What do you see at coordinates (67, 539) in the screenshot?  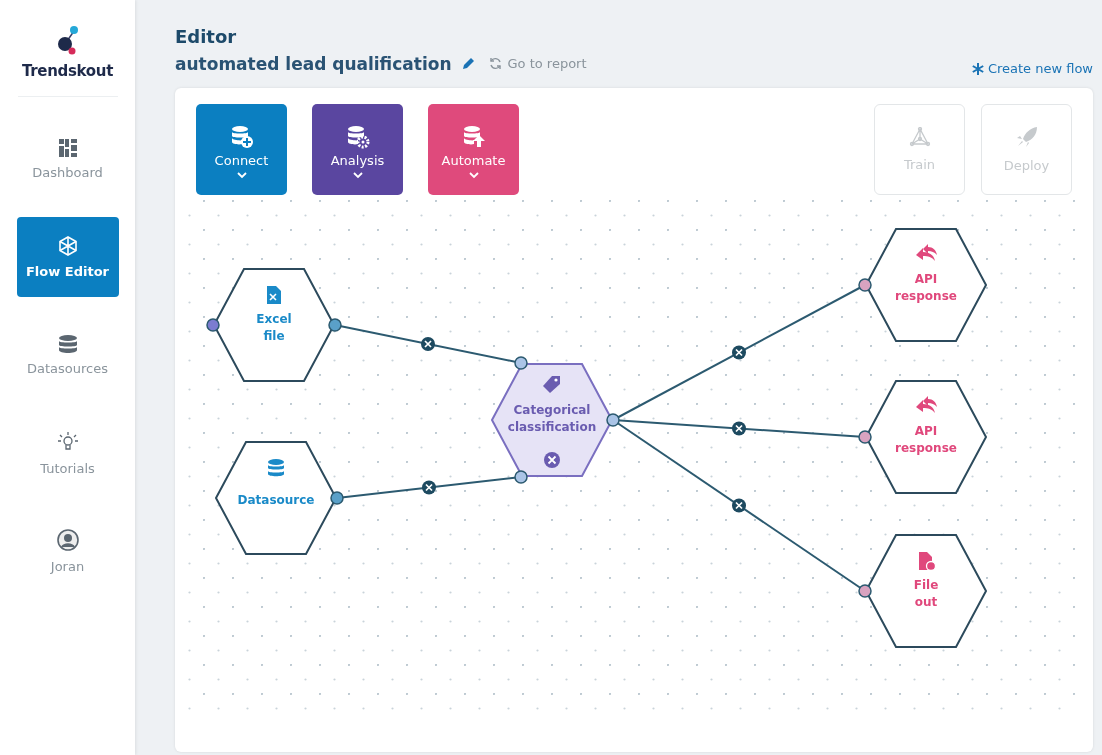 I see `avatar-icon` at bounding box center [67, 539].